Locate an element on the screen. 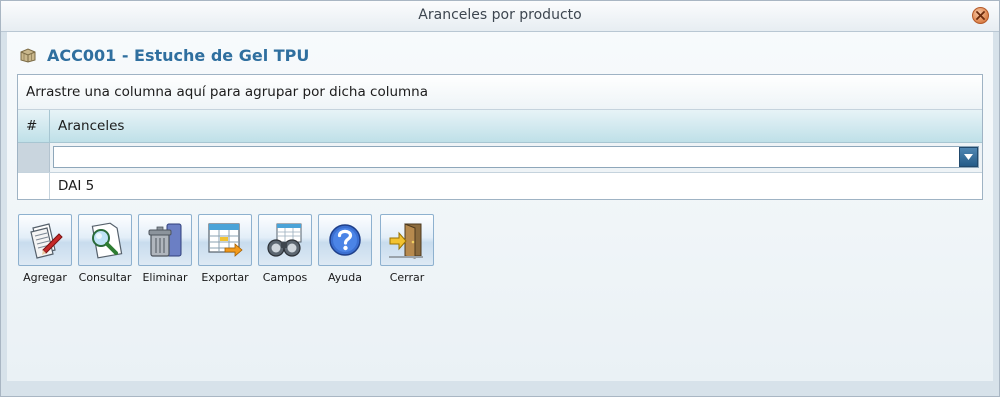  magnifier-document-icon is located at coordinates (107, 240).